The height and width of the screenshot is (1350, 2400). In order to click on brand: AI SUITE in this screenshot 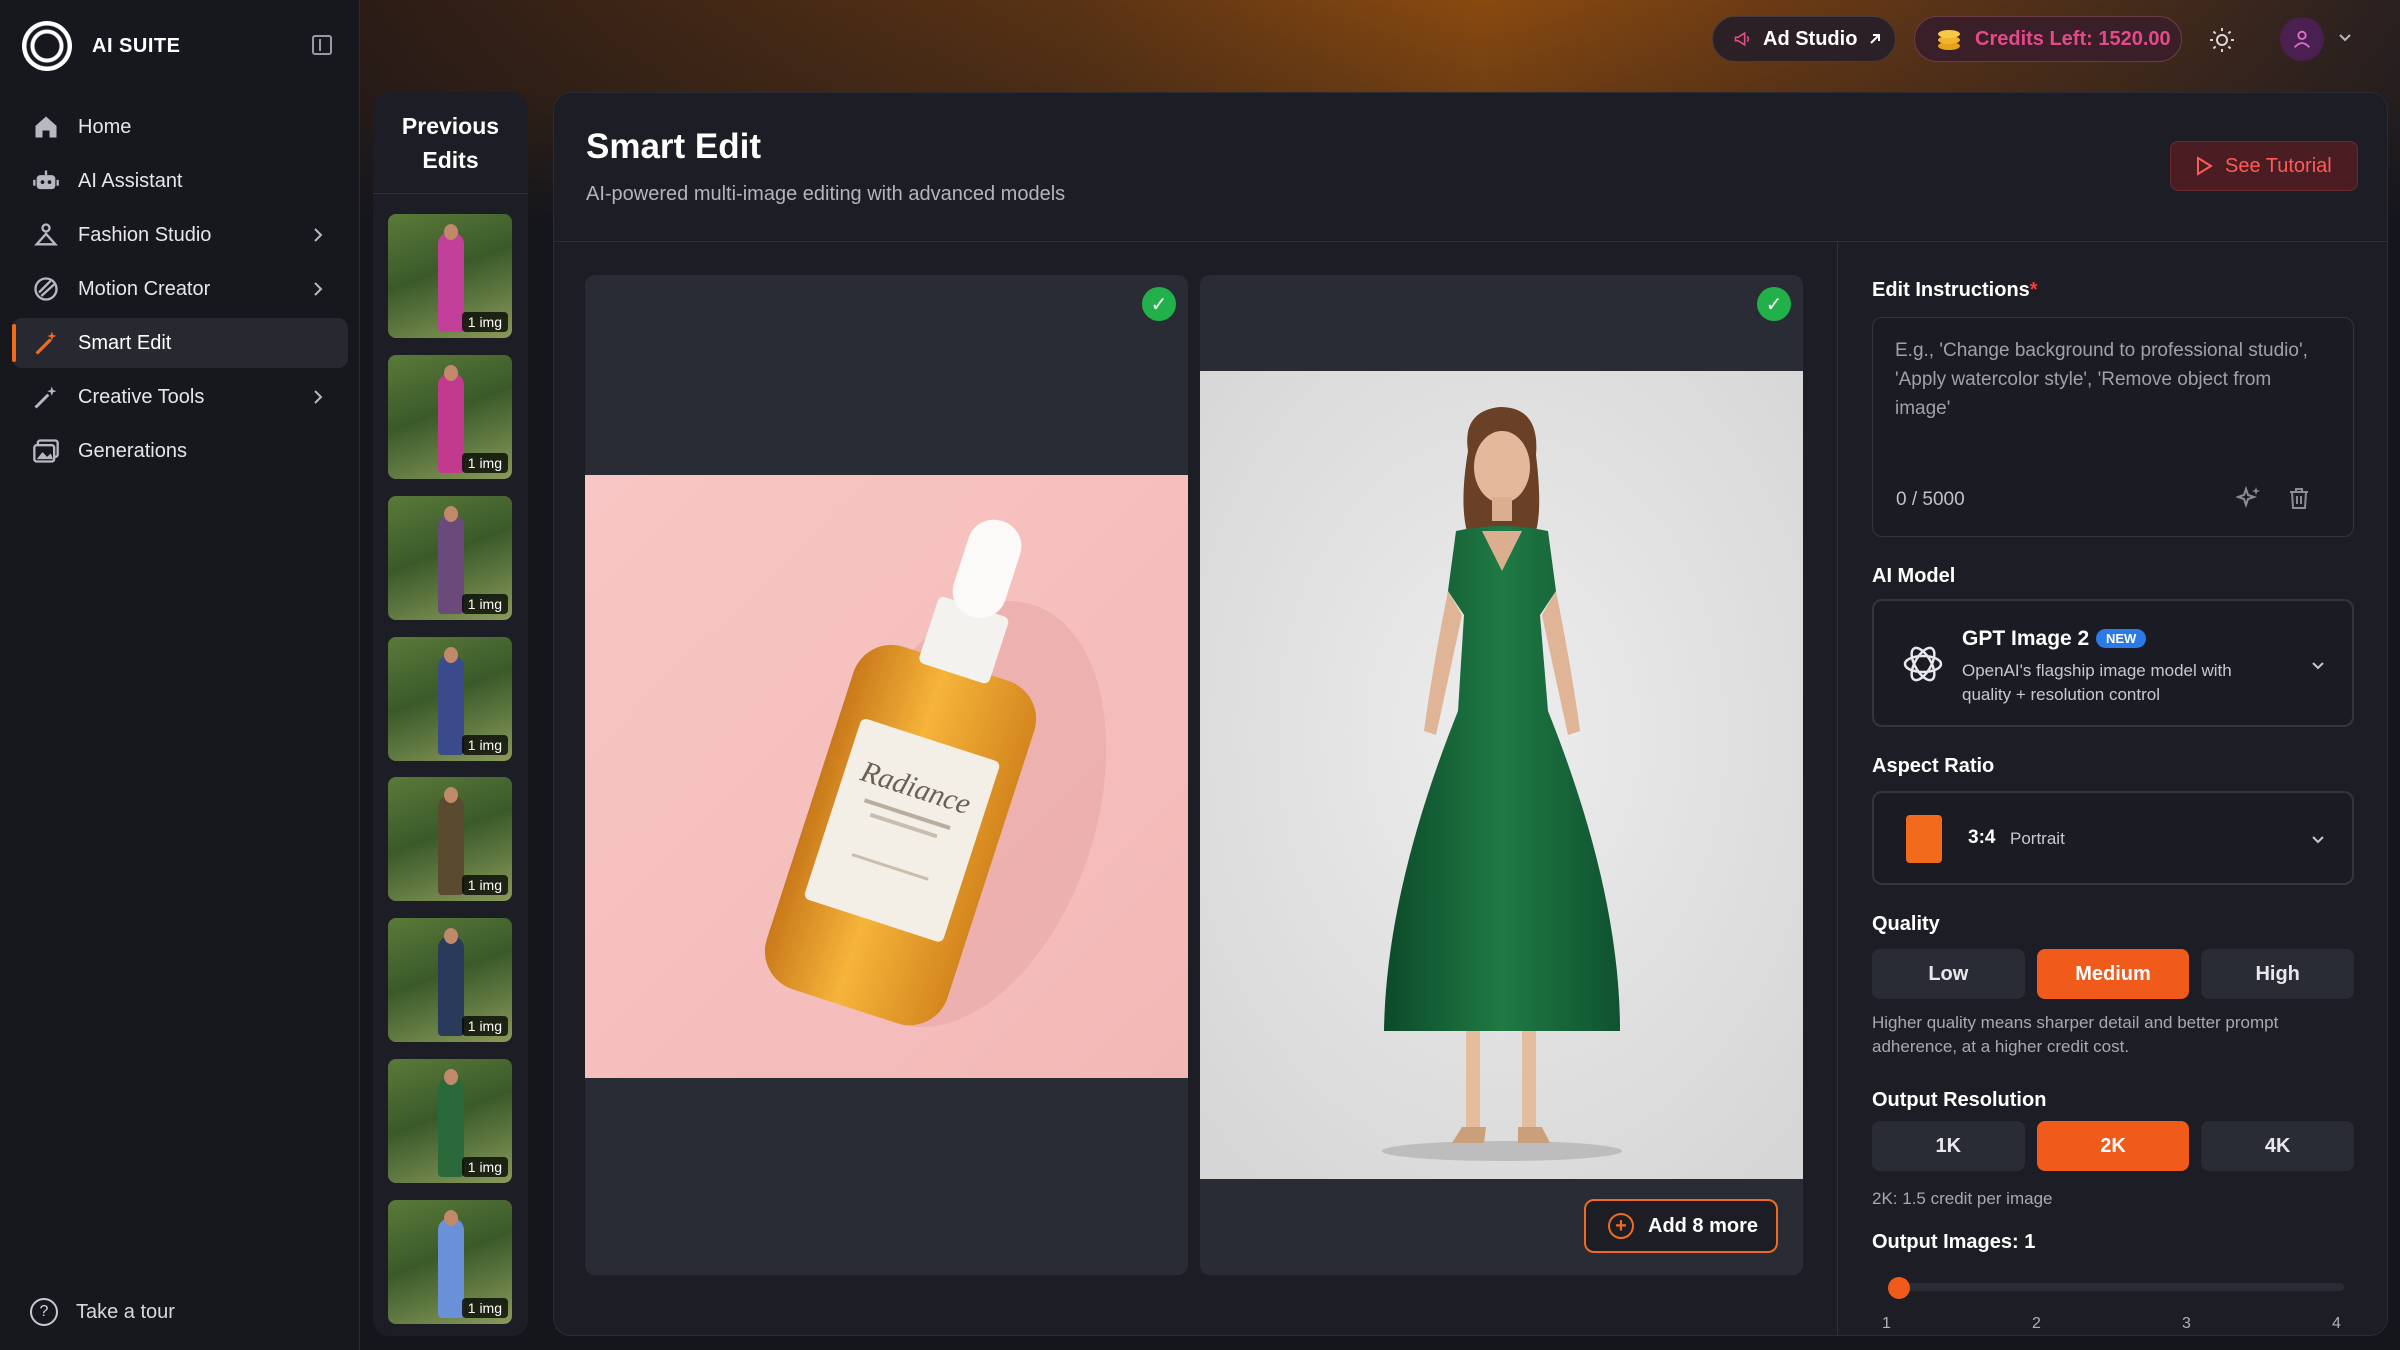, I will do `click(101, 46)`.